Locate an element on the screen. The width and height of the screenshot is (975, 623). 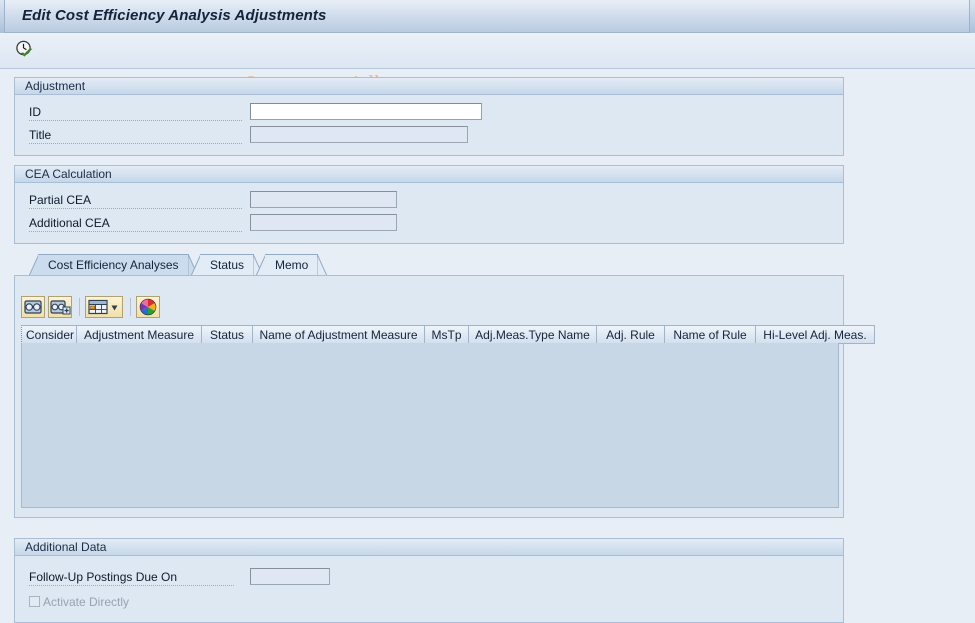
clock-check-icon is located at coordinates (27, 50).